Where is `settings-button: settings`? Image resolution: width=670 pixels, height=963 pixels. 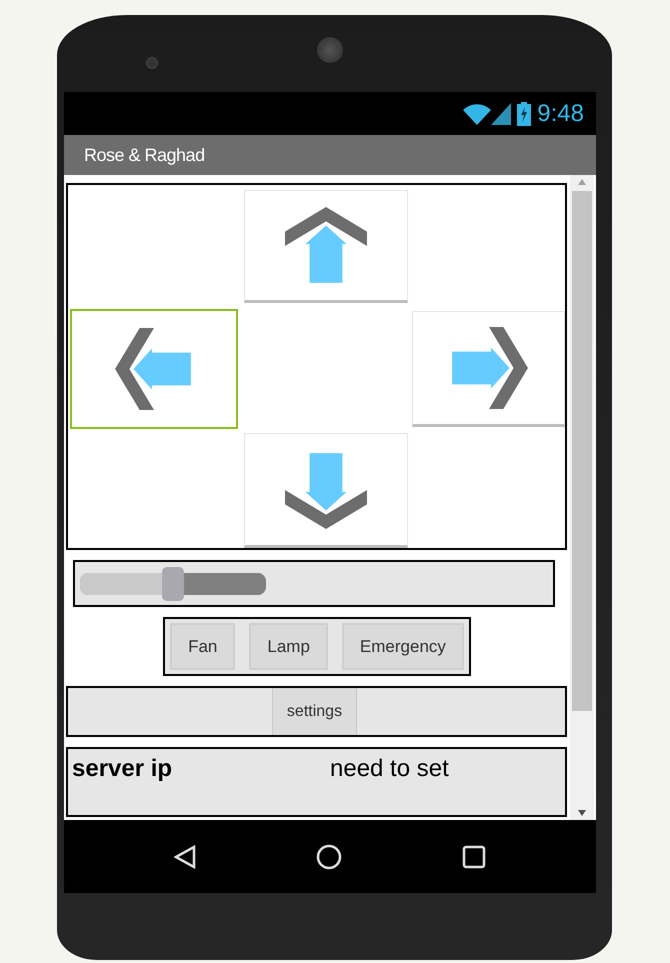
settings-button: settings is located at coordinates (315, 711).